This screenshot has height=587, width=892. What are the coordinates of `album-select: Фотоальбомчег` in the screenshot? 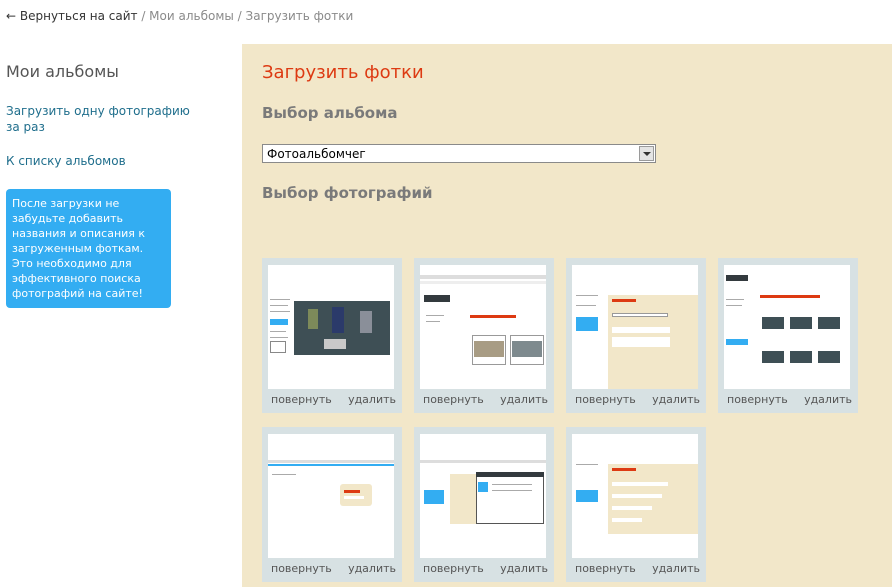 It's located at (459, 153).